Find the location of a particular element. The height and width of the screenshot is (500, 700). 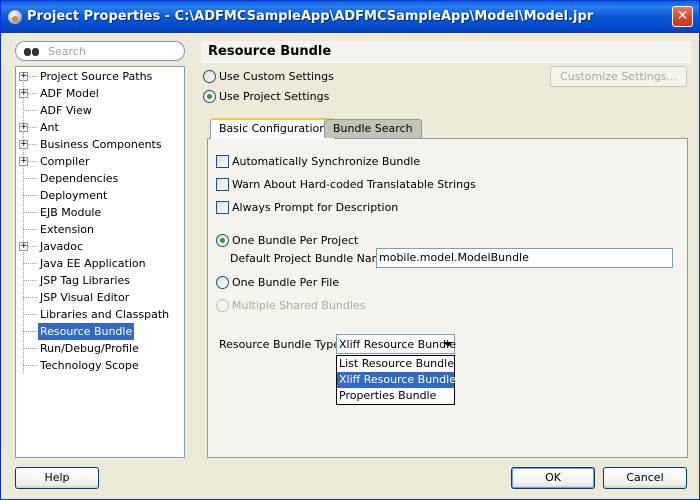

tree-item-adf-model: + ADF Model is located at coordinates (100, 93).